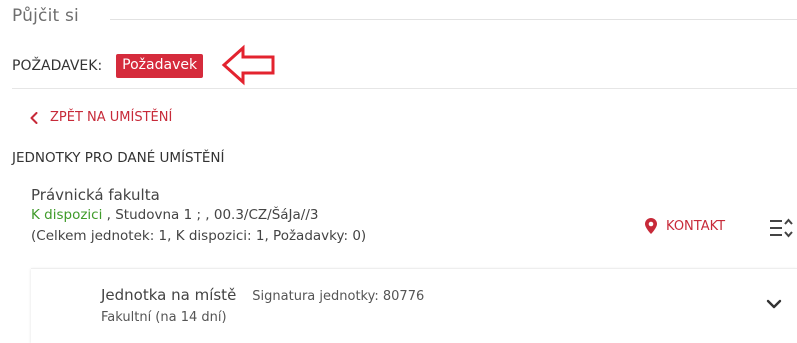 This screenshot has width=797, height=343. What do you see at coordinates (164, 317) in the screenshot?
I see `unit-loan-type: Fakultní (na 14 dní)` at bounding box center [164, 317].